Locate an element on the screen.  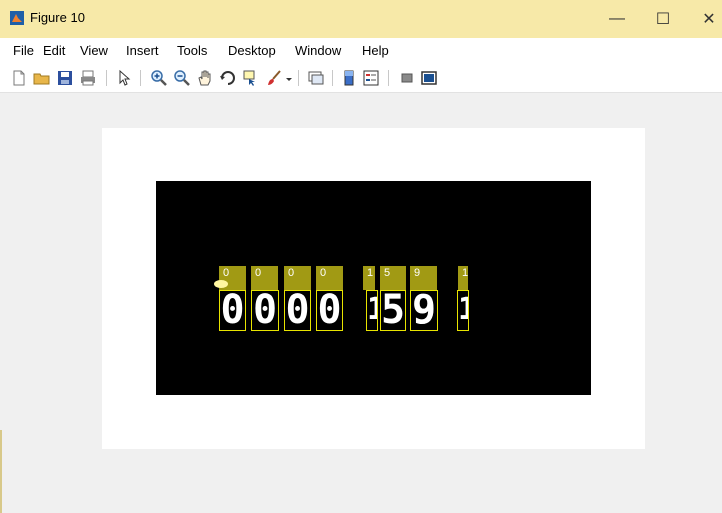
brush-icon is located at coordinates (274, 78).